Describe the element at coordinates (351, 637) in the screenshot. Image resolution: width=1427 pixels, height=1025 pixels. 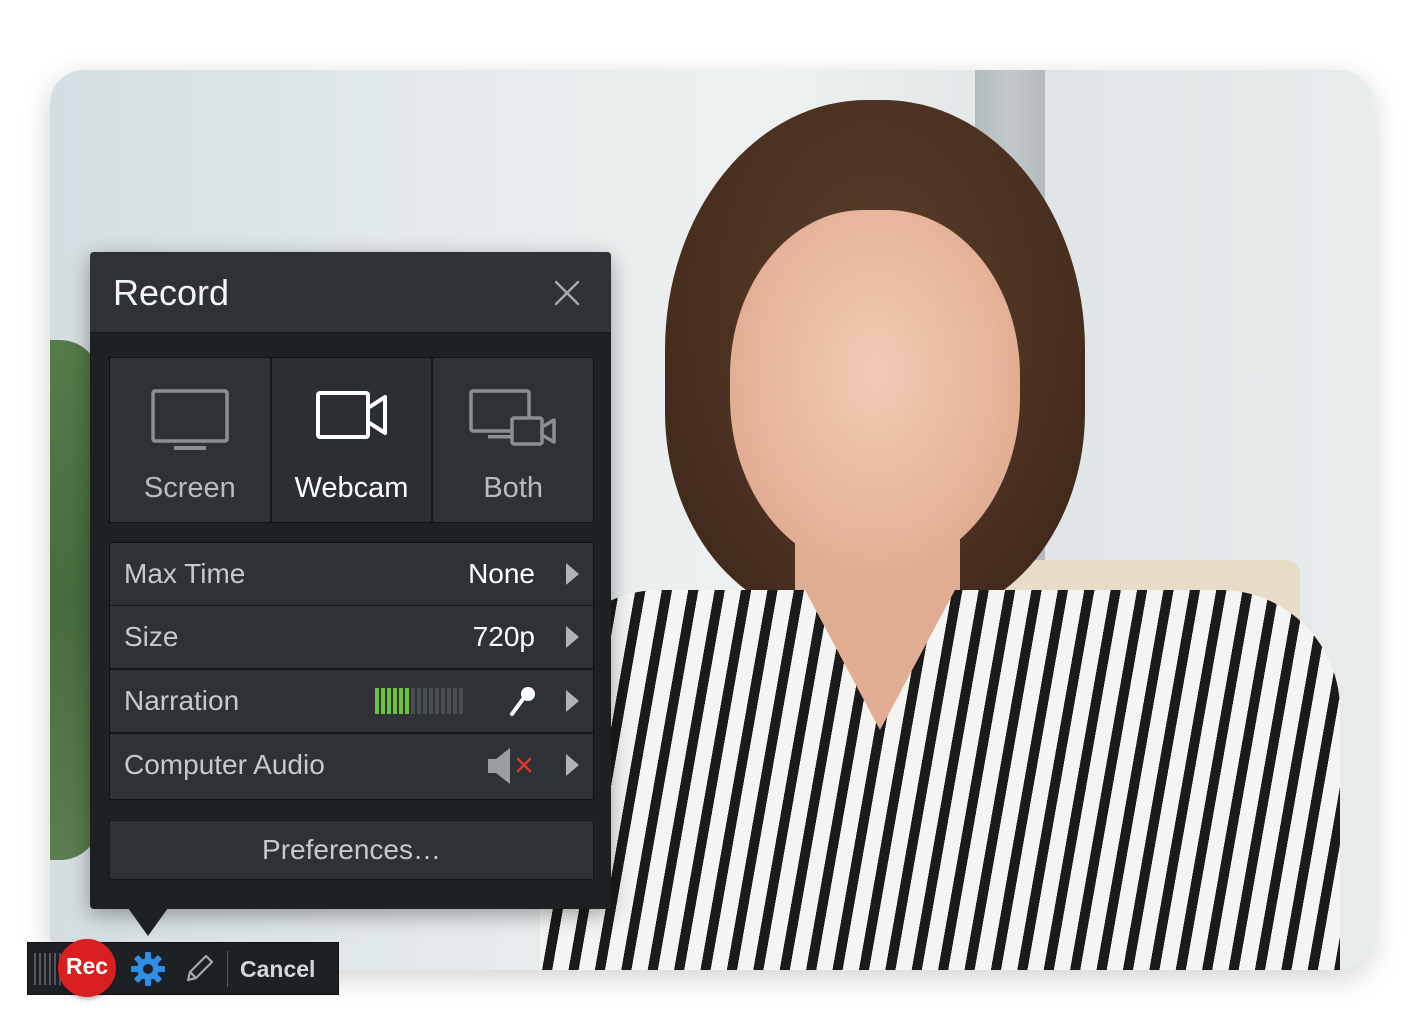
I see `size-row: Size 720p` at that location.